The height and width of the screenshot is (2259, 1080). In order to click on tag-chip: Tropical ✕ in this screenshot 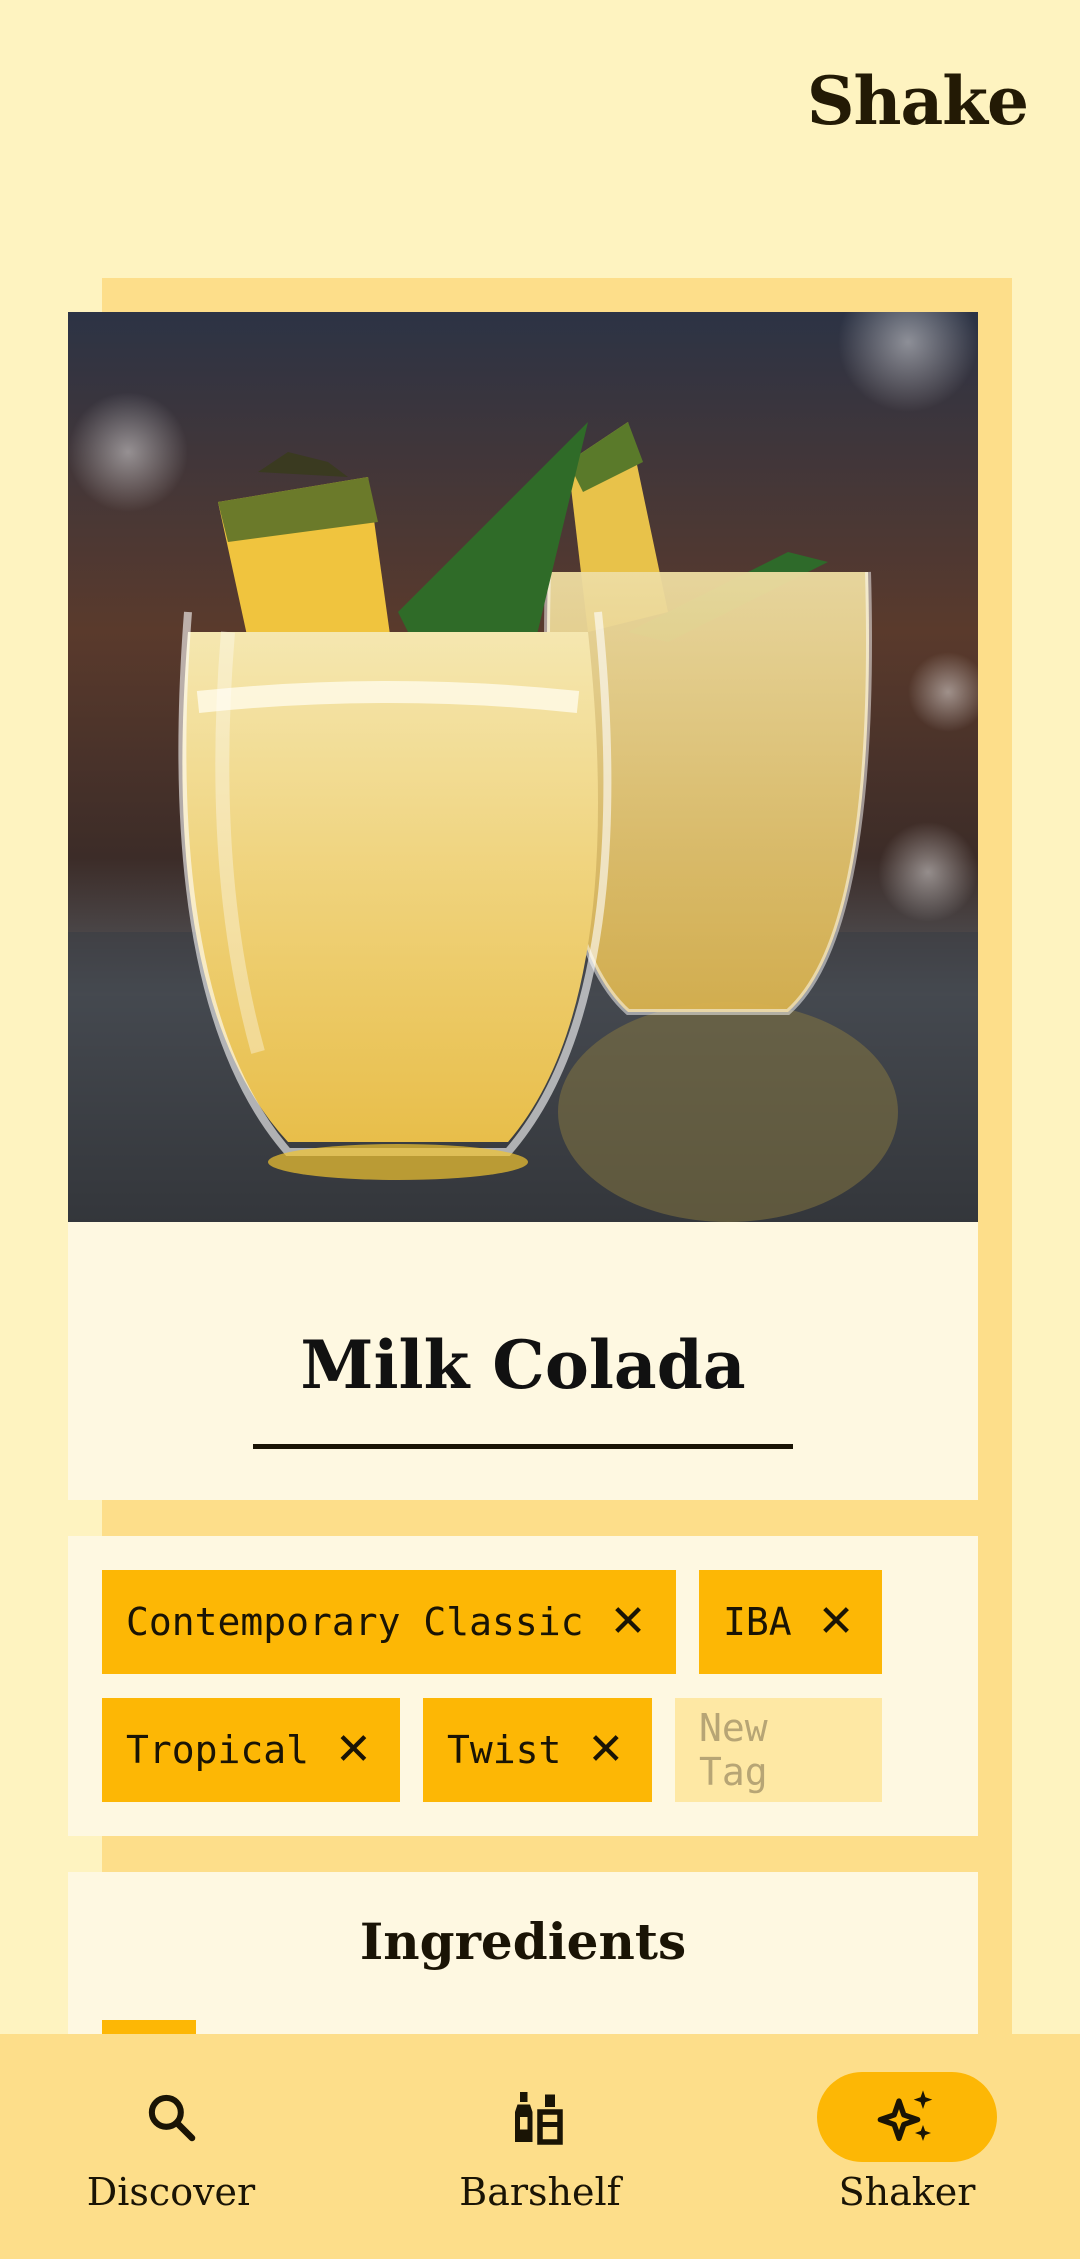, I will do `click(251, 1750)`.